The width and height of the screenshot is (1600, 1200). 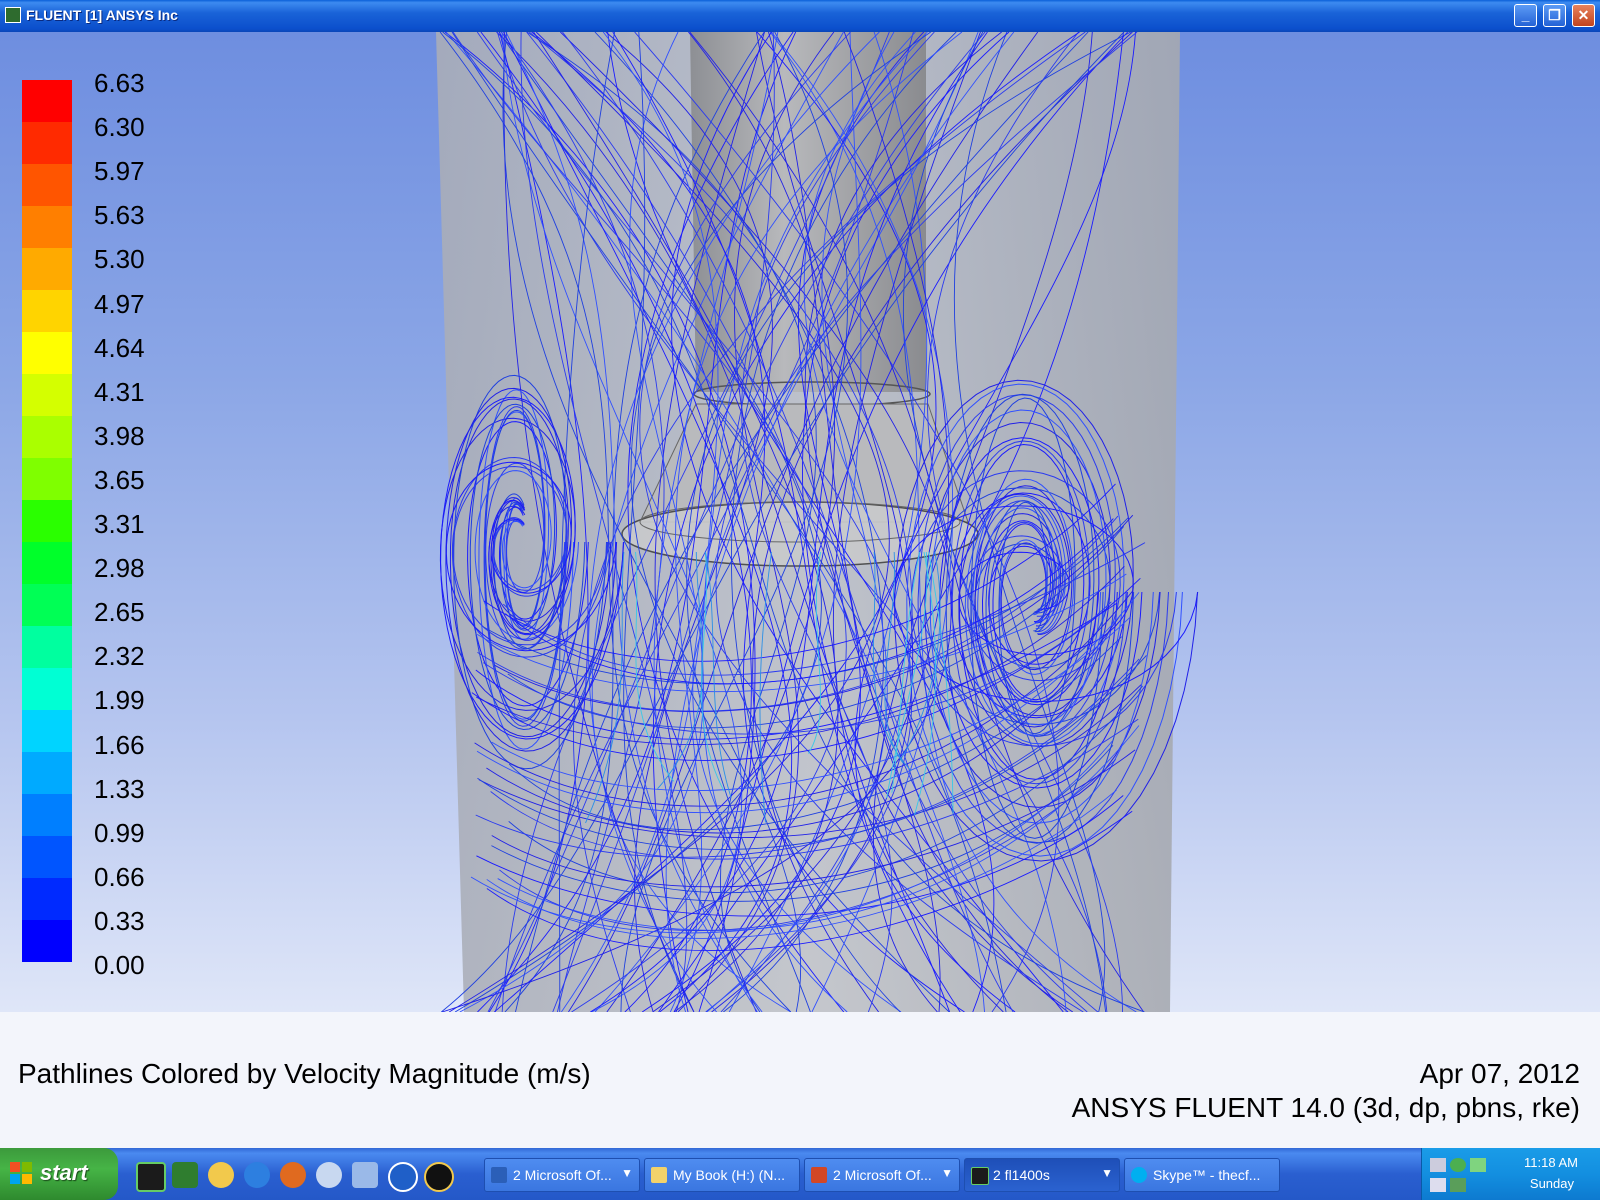 I want to click on scale-label: 6.63, so click(x=119, y=83).